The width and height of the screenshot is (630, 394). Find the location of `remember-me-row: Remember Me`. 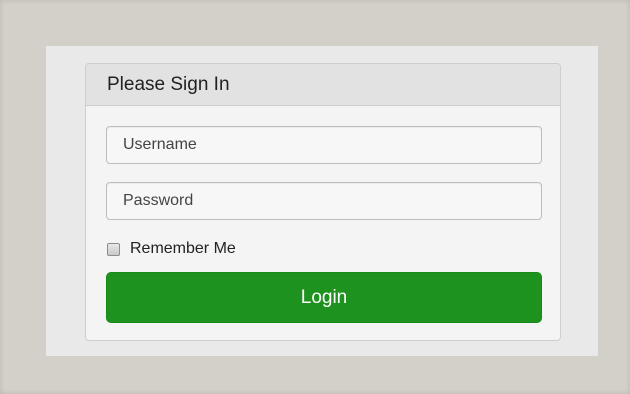

remember-me-row: Remember Me is located at coordinates (323, 249).